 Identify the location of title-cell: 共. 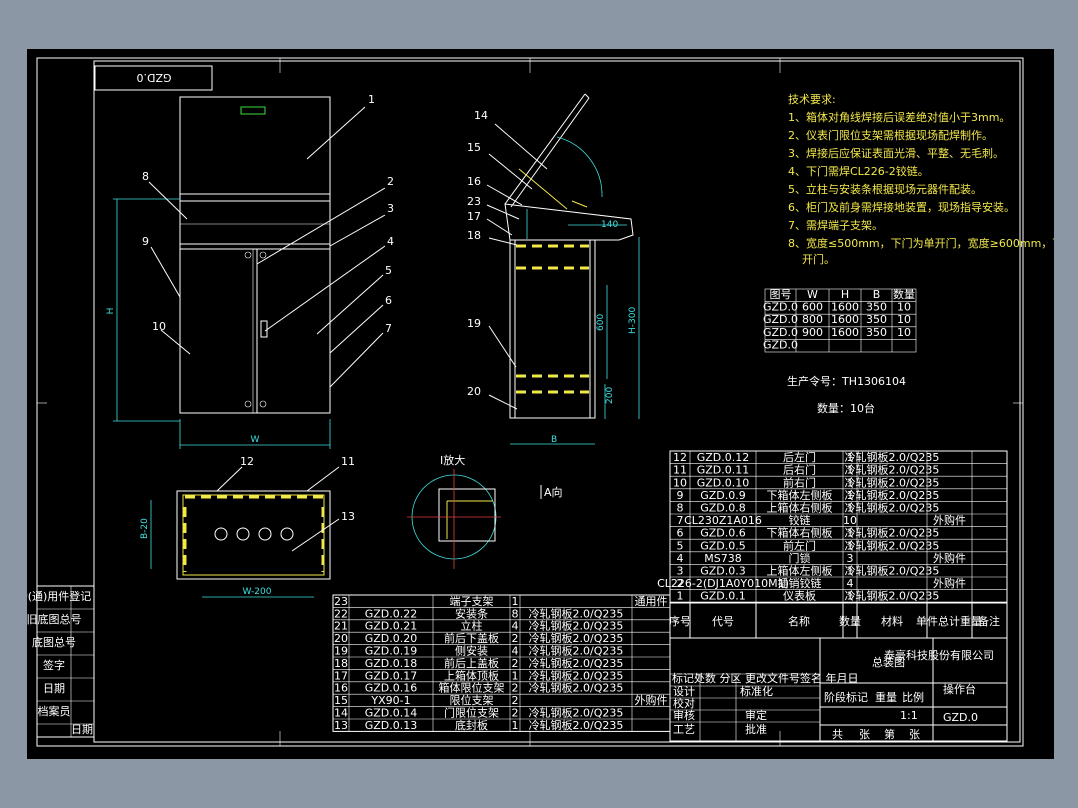
(837, 734).